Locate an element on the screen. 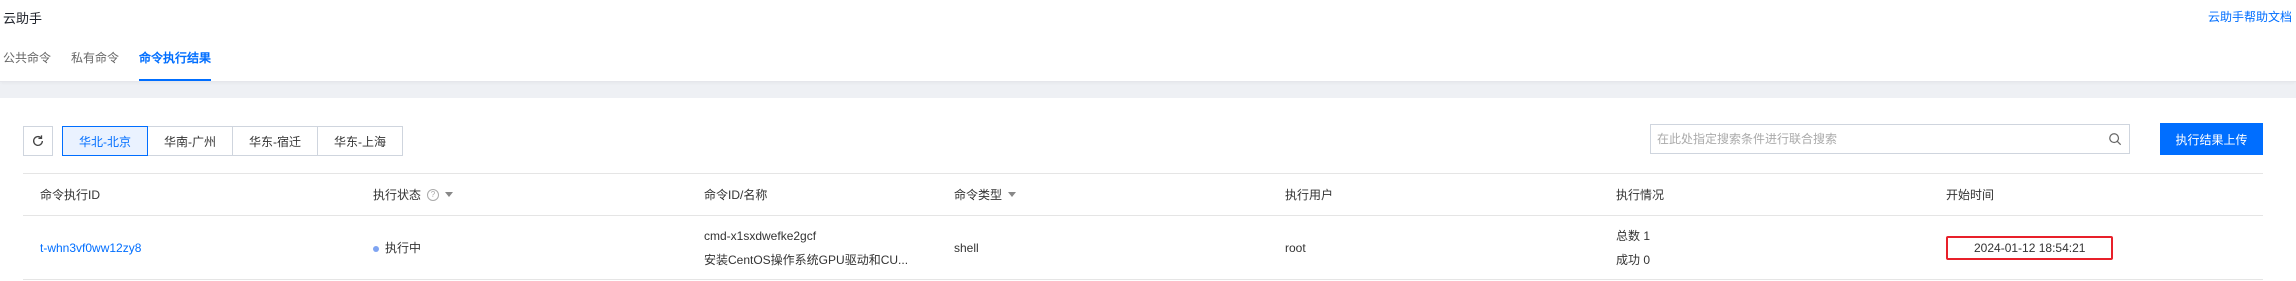 This screenshot has height=281, width=2296. tab-private-commands: 私有命令 is located at coordinates (99, 58).